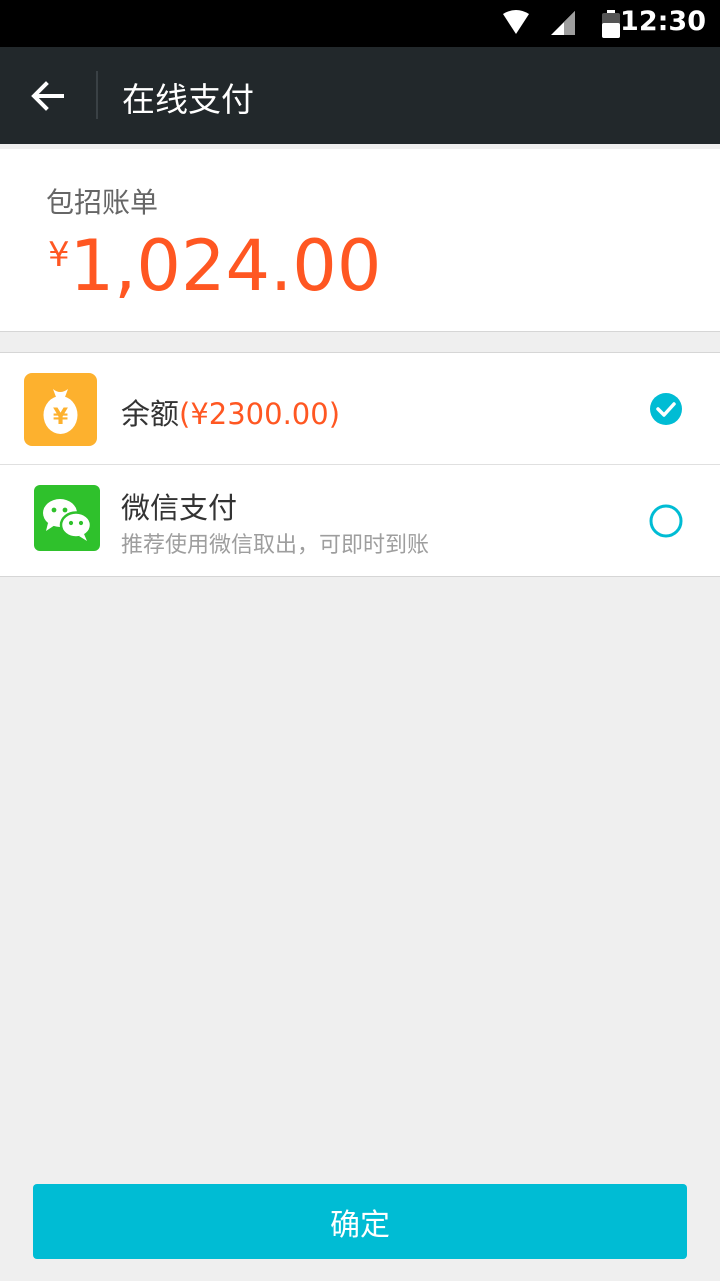 The width and height of the screenshot is (720, 1281). I want to click on bill-summary: 包招账单 ¥1,024.00, so click(360, 240).